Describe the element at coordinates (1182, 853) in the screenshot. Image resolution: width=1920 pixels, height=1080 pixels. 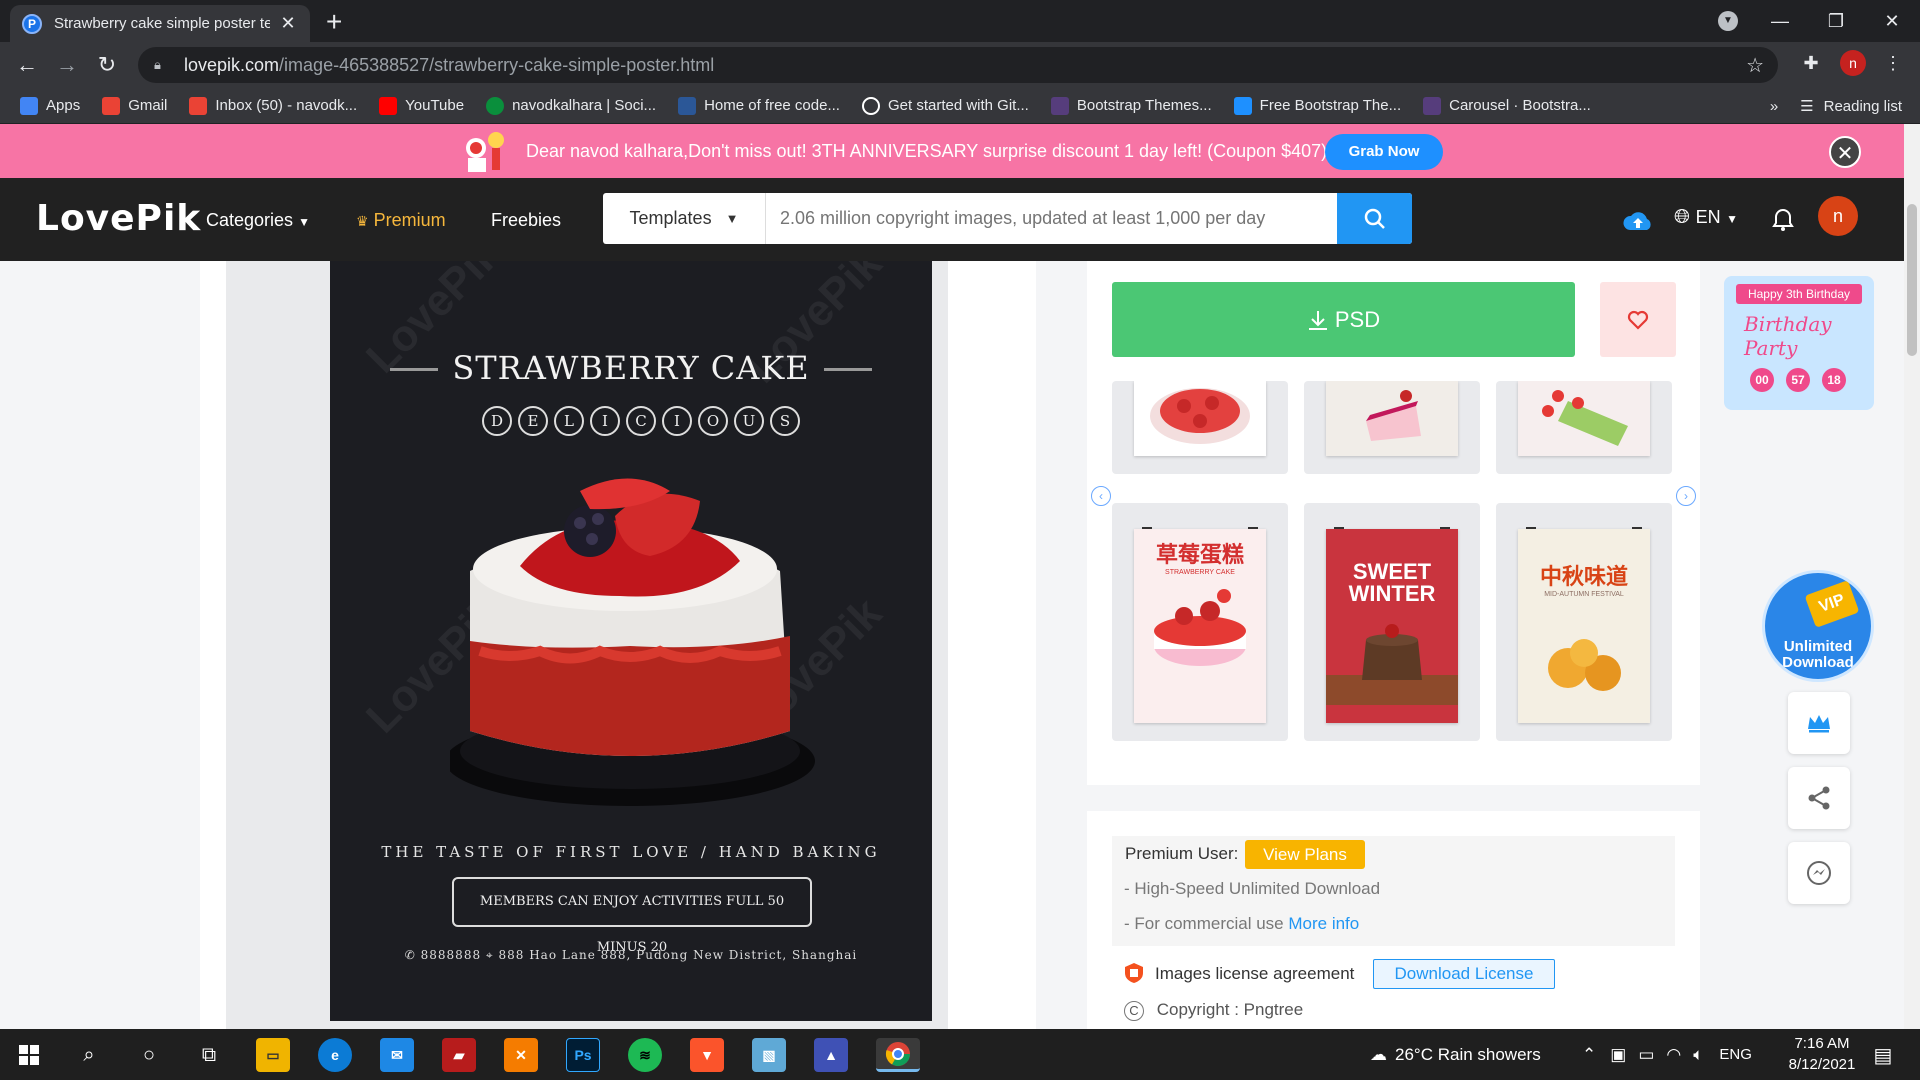
I see `premium-user-label: Premium User:` at that location.